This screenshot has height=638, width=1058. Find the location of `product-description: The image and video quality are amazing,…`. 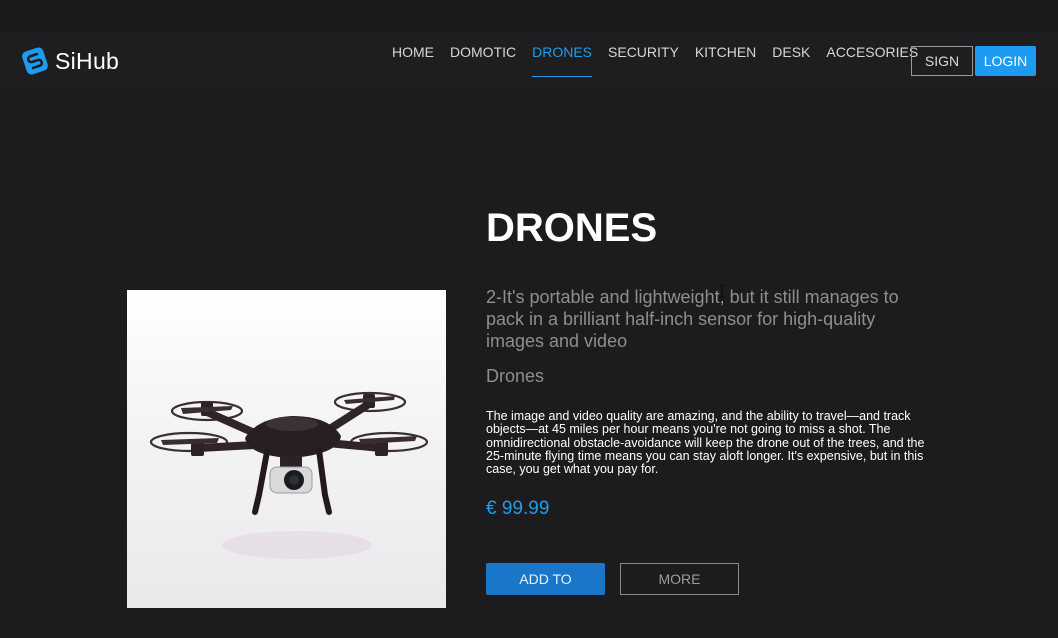

product-description: The image and video quality are amazing,… is located at coordinates (705, 443).